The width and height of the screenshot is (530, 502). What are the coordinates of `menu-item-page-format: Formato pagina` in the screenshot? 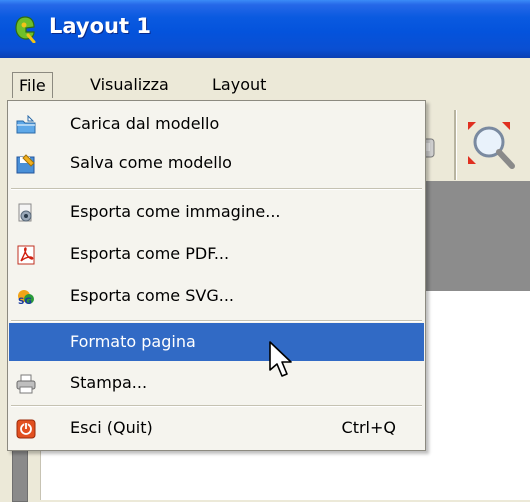 It's located at (216, 342).